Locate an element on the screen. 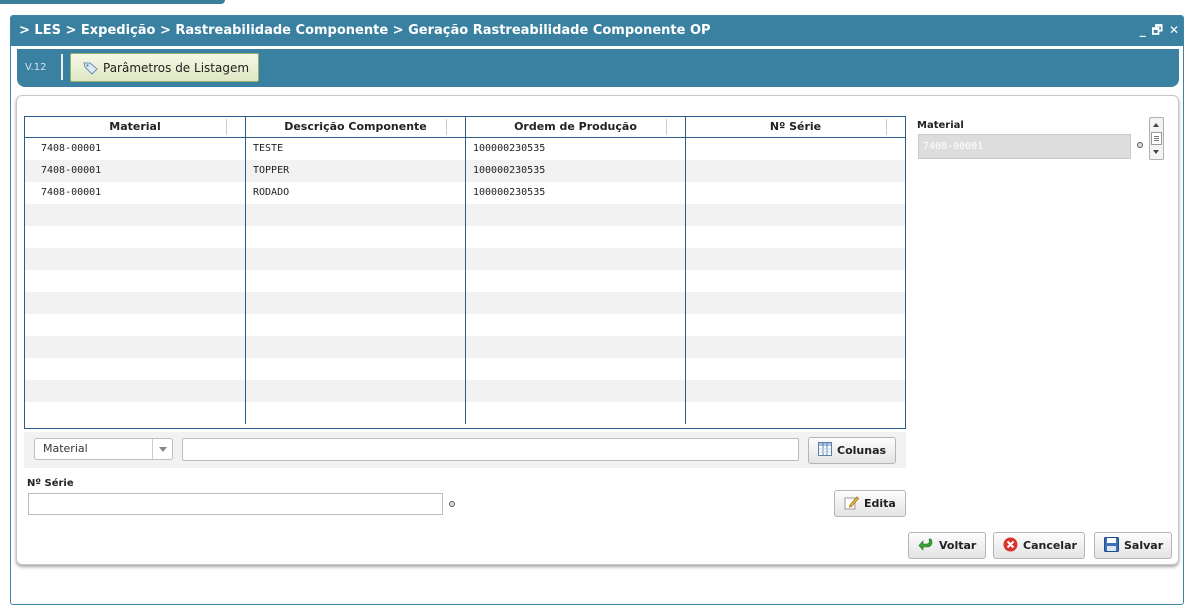  column-header-numero-serie: Nº Série is located at coordinates (795, 127).